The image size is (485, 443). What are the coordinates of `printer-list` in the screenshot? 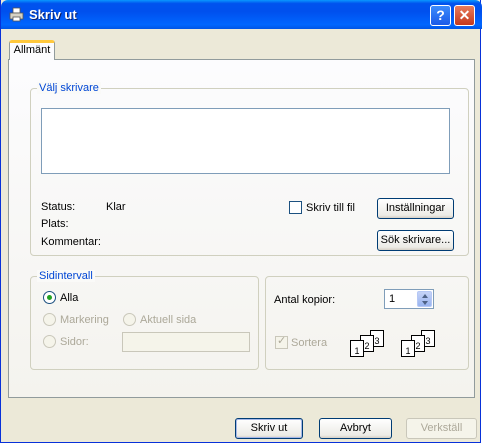 It's located at (245, 141).